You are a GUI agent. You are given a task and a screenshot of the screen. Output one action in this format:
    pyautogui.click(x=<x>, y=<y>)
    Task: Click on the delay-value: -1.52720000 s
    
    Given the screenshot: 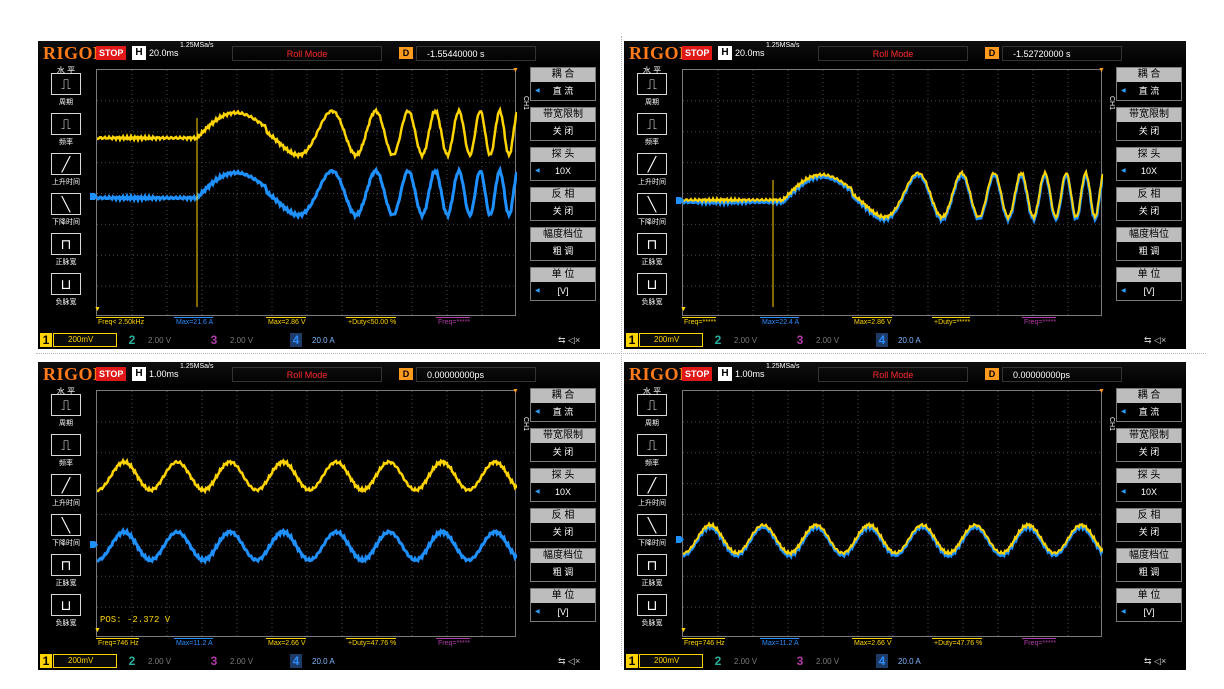 What is the action you would take?
    pyautogui.click(x=1062, y=53)
    